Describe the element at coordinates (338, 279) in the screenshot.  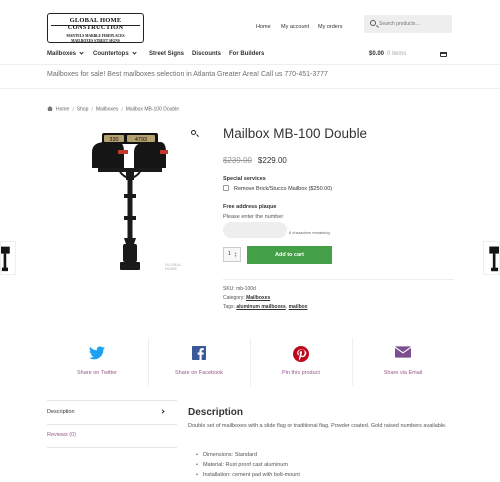
I see `summary-divider` at that location.